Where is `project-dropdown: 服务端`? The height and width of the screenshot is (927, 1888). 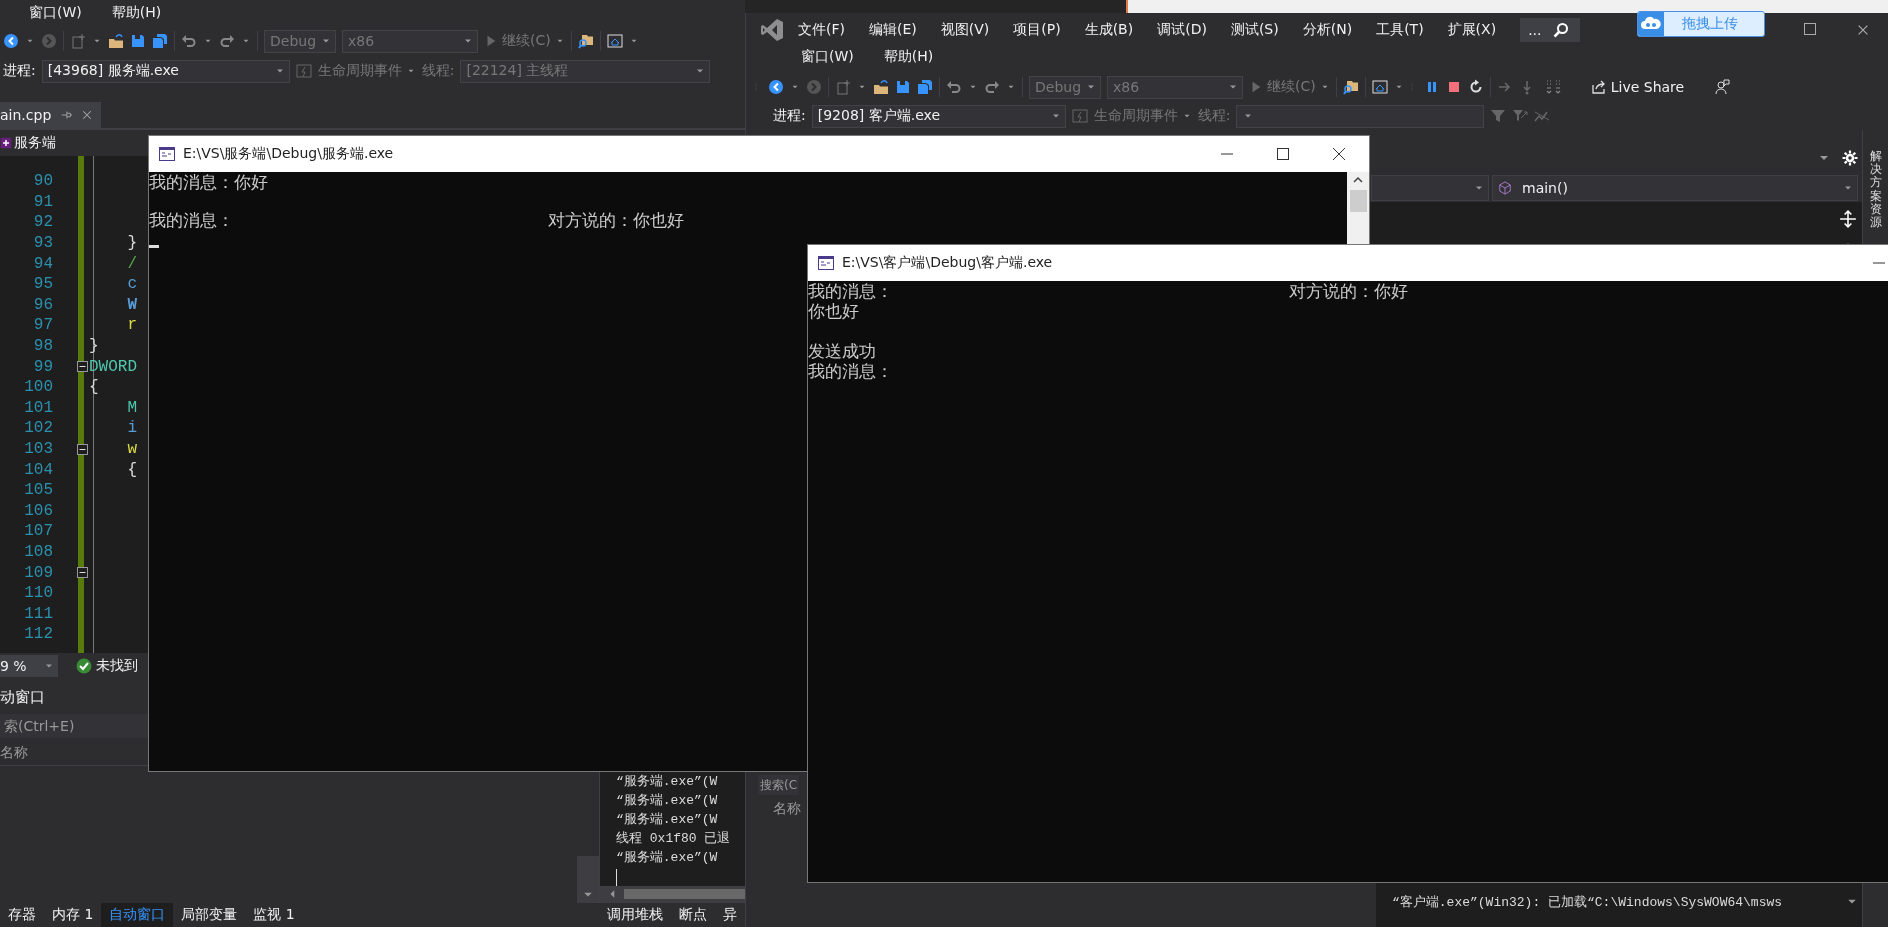
project-dropdown: 服务端 is located at coordinates (35, 143).